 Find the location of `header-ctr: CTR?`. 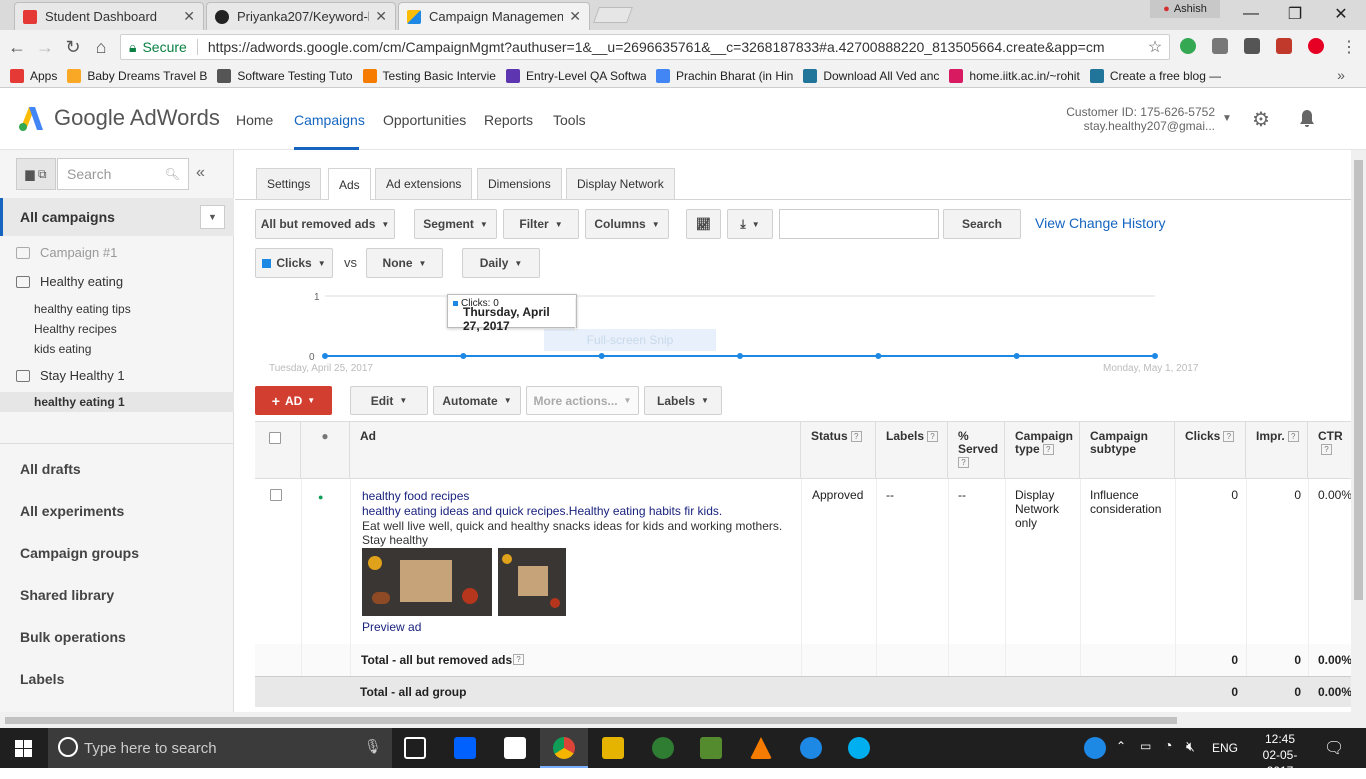

header-ctr: CTR? is located at coordinates (1329, 450).